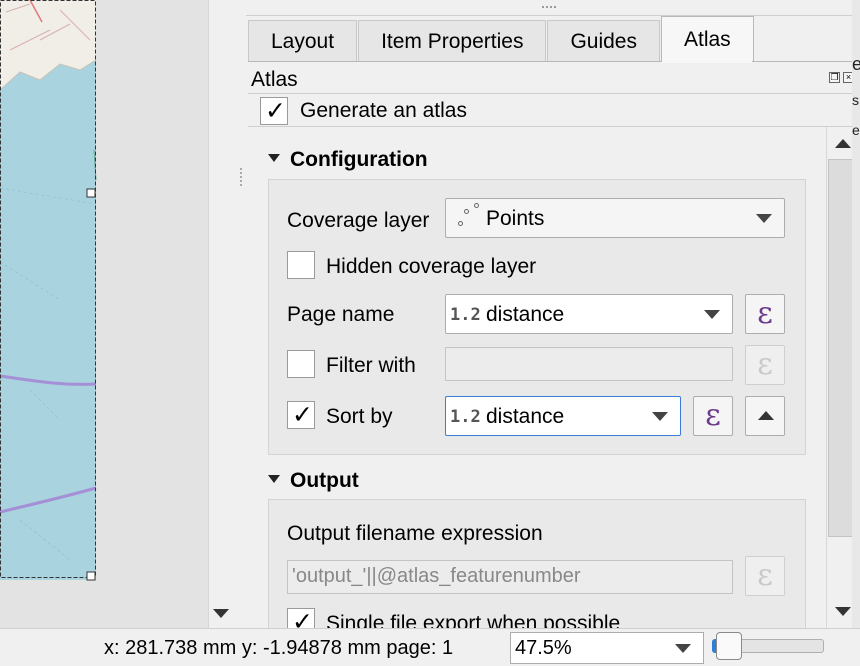  Describe the element at coordinates (707, 39) in the screenshot. I see `tab-atlas: Atlas` at that location.